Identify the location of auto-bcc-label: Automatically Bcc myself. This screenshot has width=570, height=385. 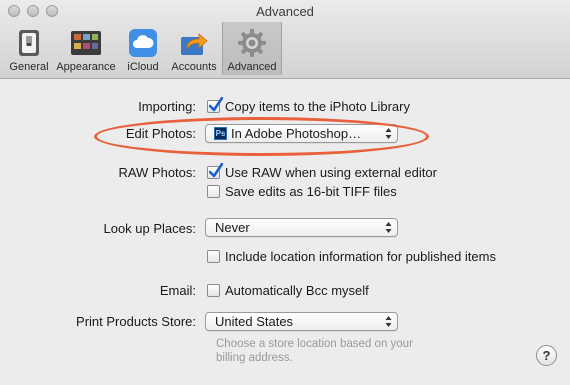
(297, 290).